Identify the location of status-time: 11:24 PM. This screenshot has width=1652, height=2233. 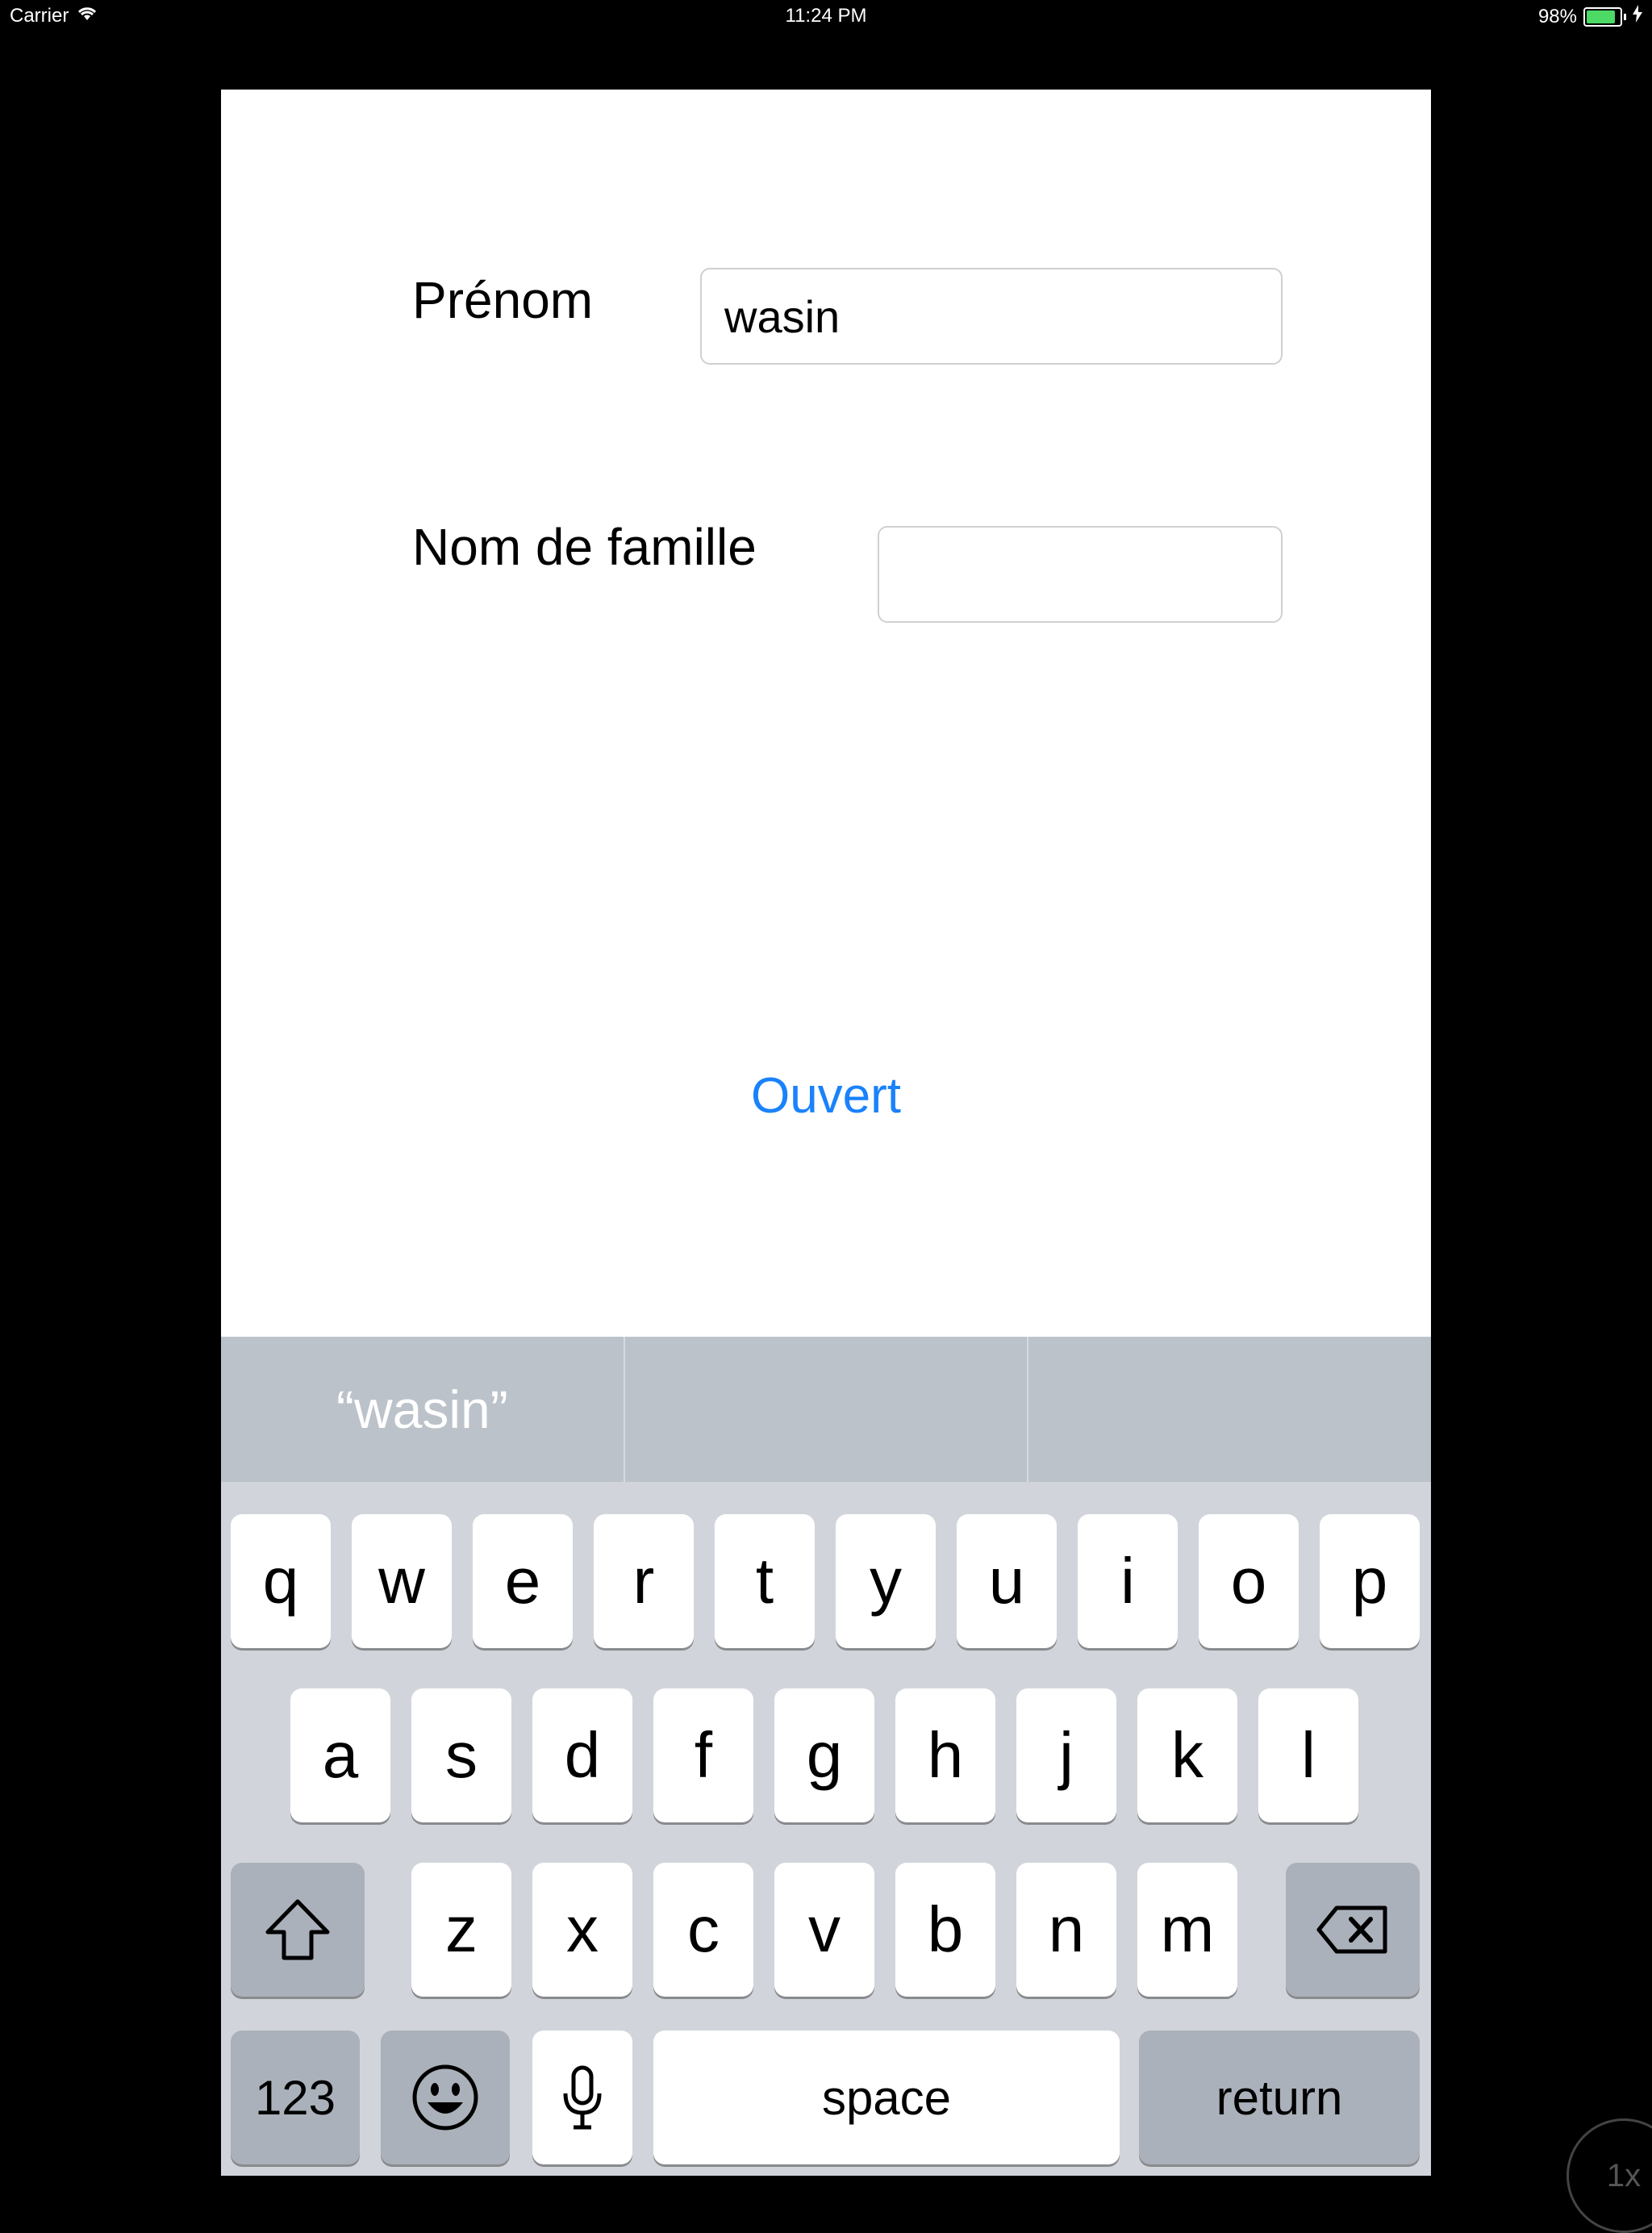
(826, 16).